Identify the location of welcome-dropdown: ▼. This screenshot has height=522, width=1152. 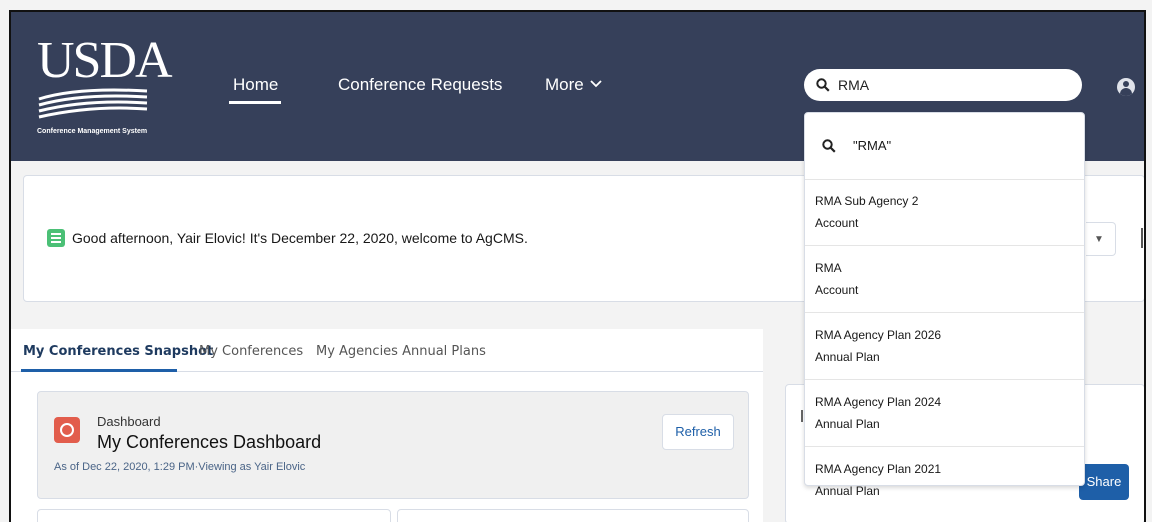
(1101, 239).